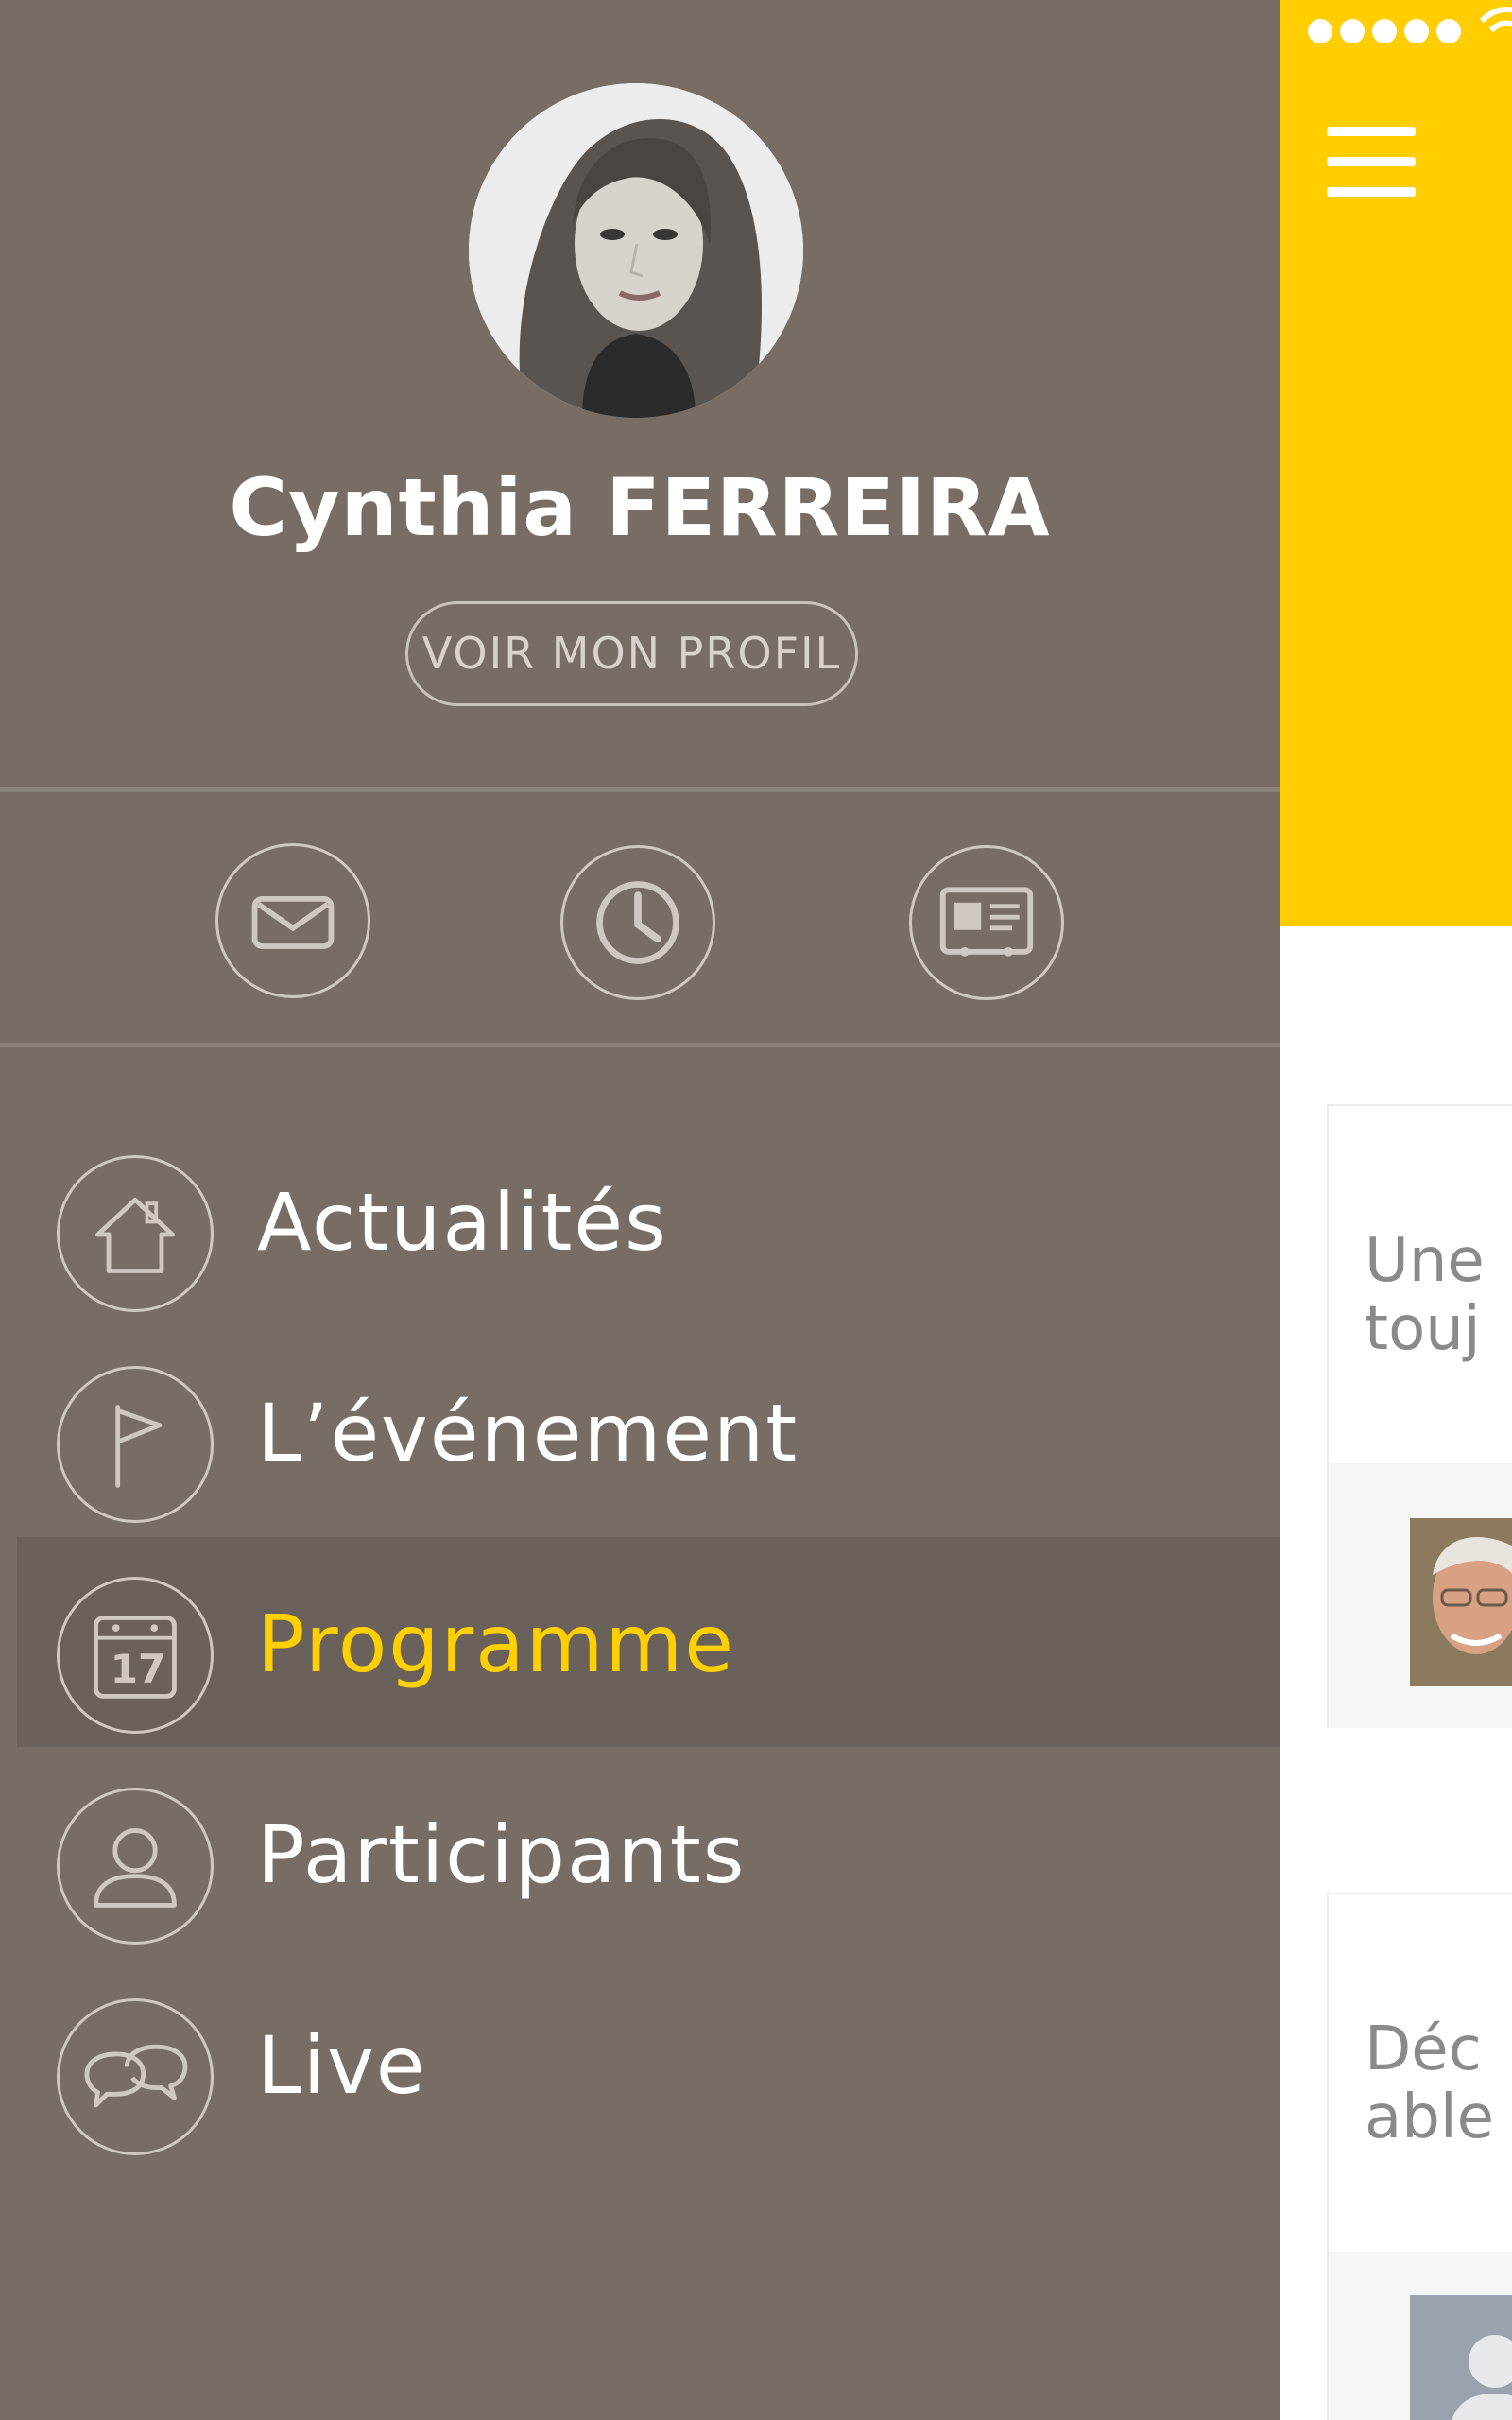 This screenshot has height=2420, width=1512. I want to click on header-bar, so click(1396, 463).